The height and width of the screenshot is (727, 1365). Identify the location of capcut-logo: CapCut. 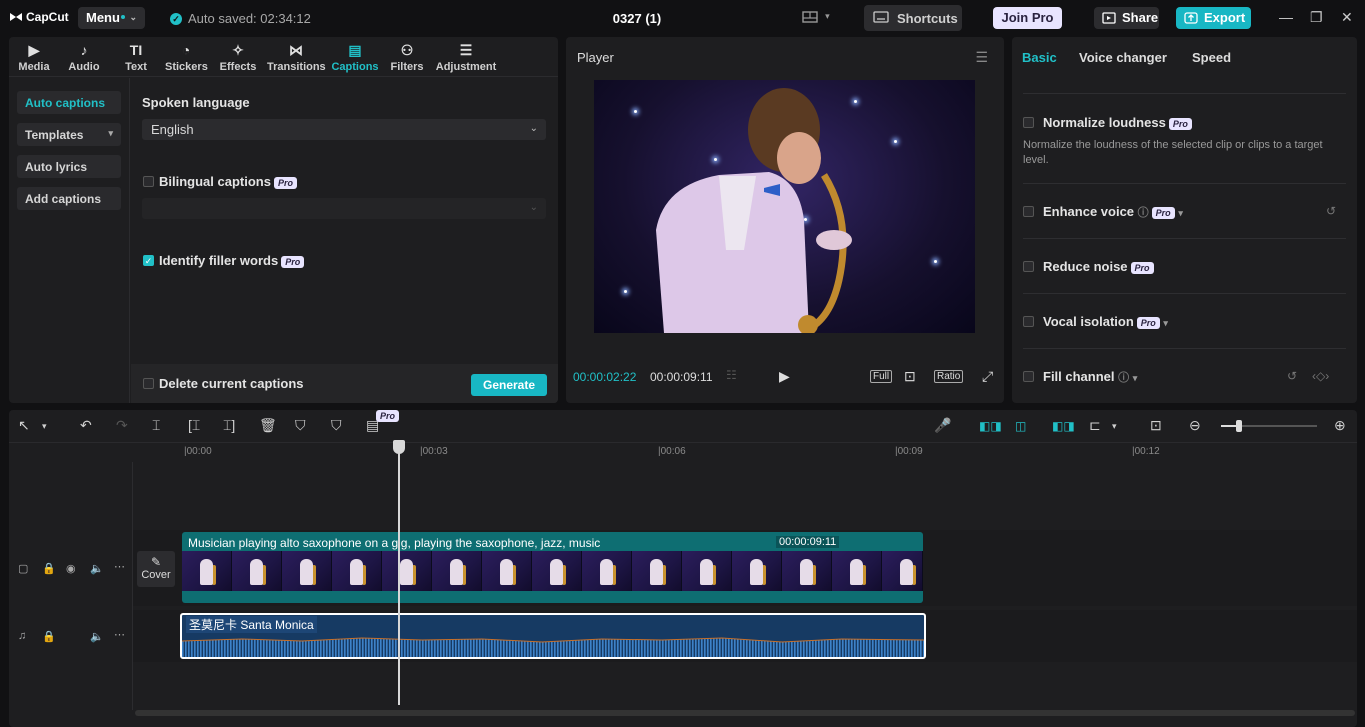
(39, 17).